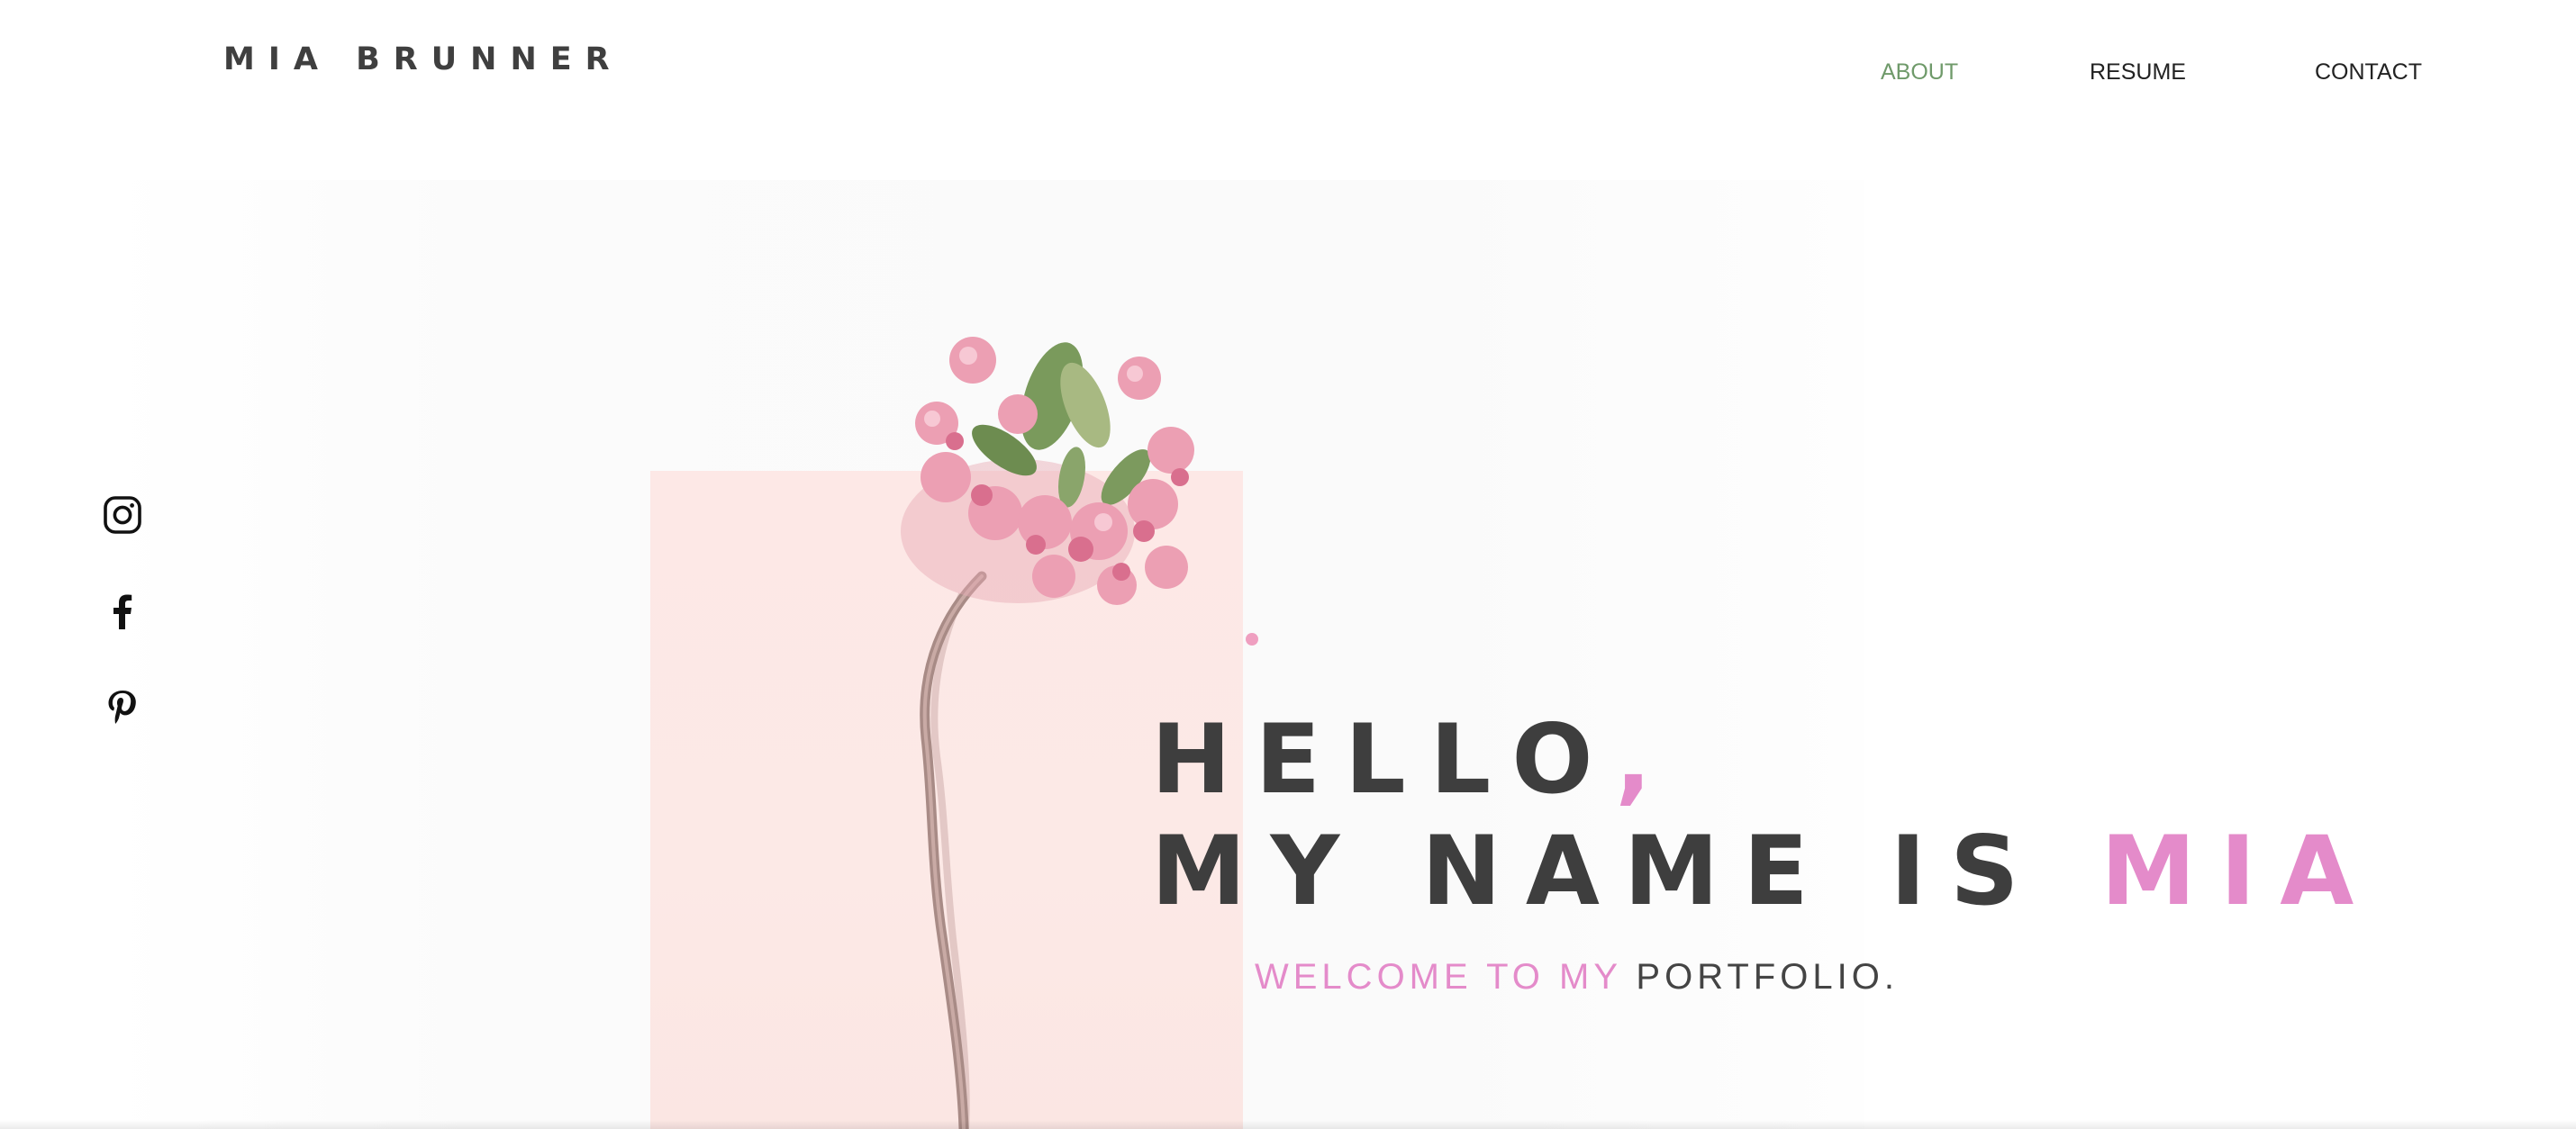  I want to click on nav-item-contact: CONTACT, so click(2368, 72).